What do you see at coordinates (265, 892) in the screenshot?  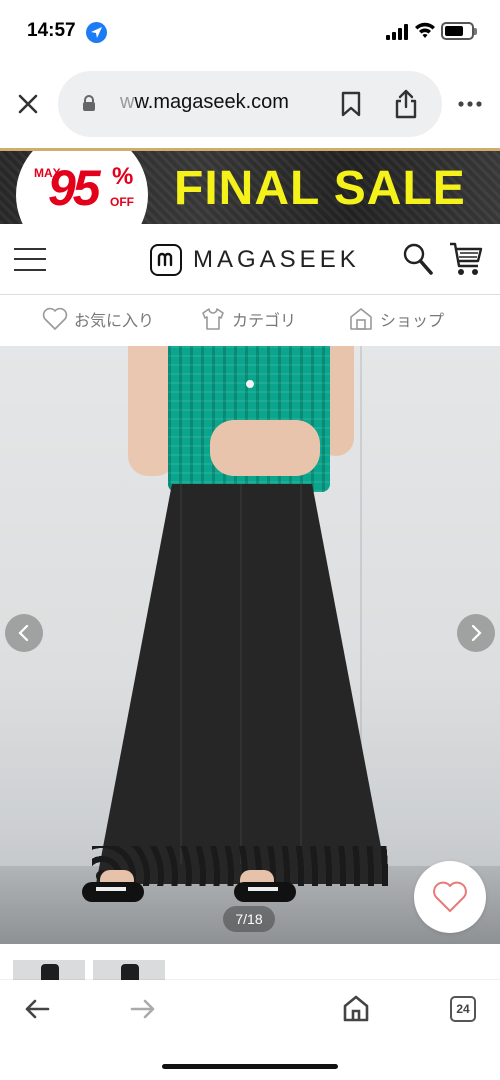 I see `right-sandal` at bounding box center [265, 892].